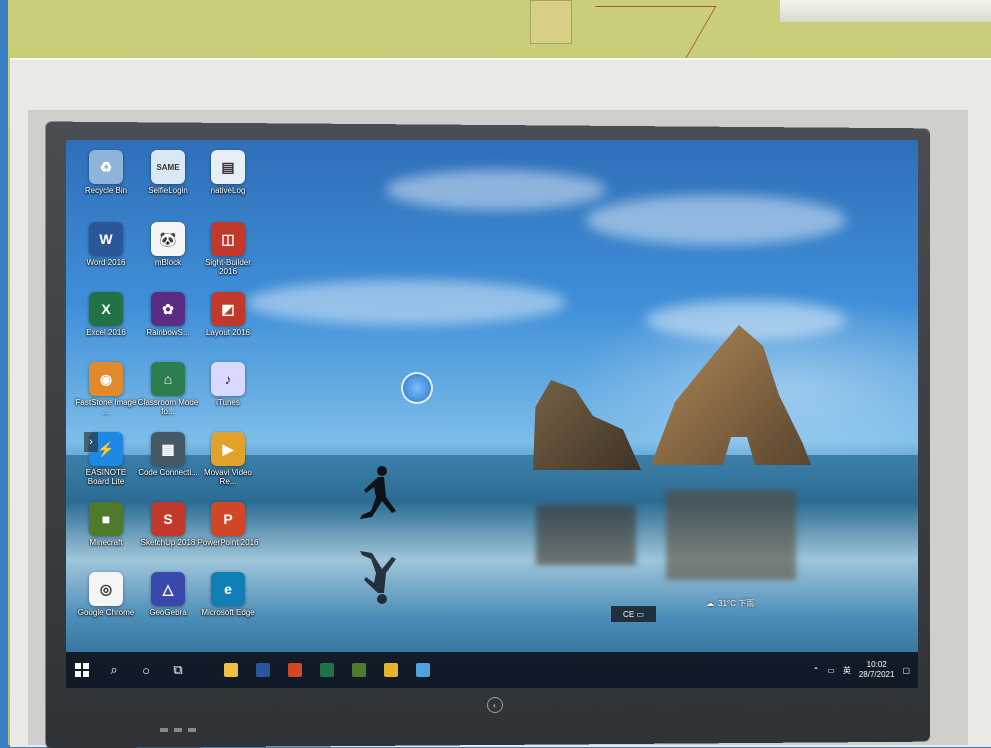  Describe the element at coordinates (228, 589) in the screenshot. I see `microsoft-edge-icon: e` at that location.